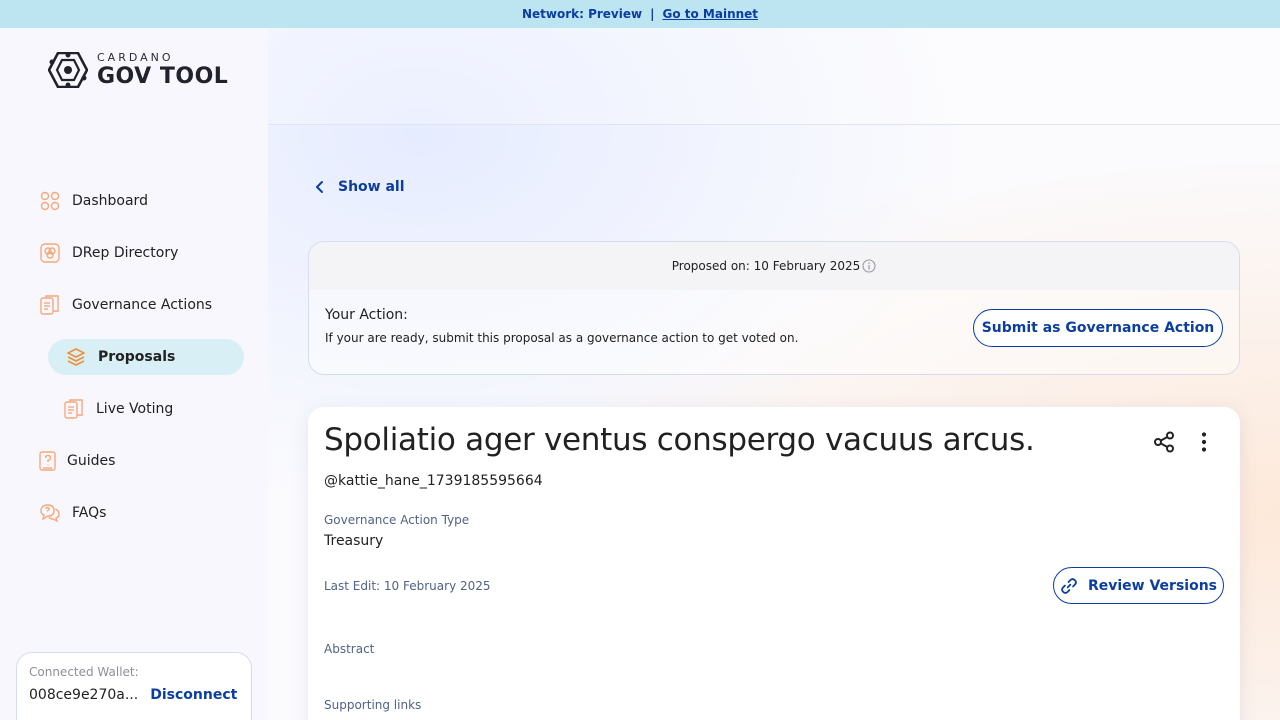  Describe the element at coordinates (1204, 442) in the screenshot. I see `more-vertical-icon` at that location.